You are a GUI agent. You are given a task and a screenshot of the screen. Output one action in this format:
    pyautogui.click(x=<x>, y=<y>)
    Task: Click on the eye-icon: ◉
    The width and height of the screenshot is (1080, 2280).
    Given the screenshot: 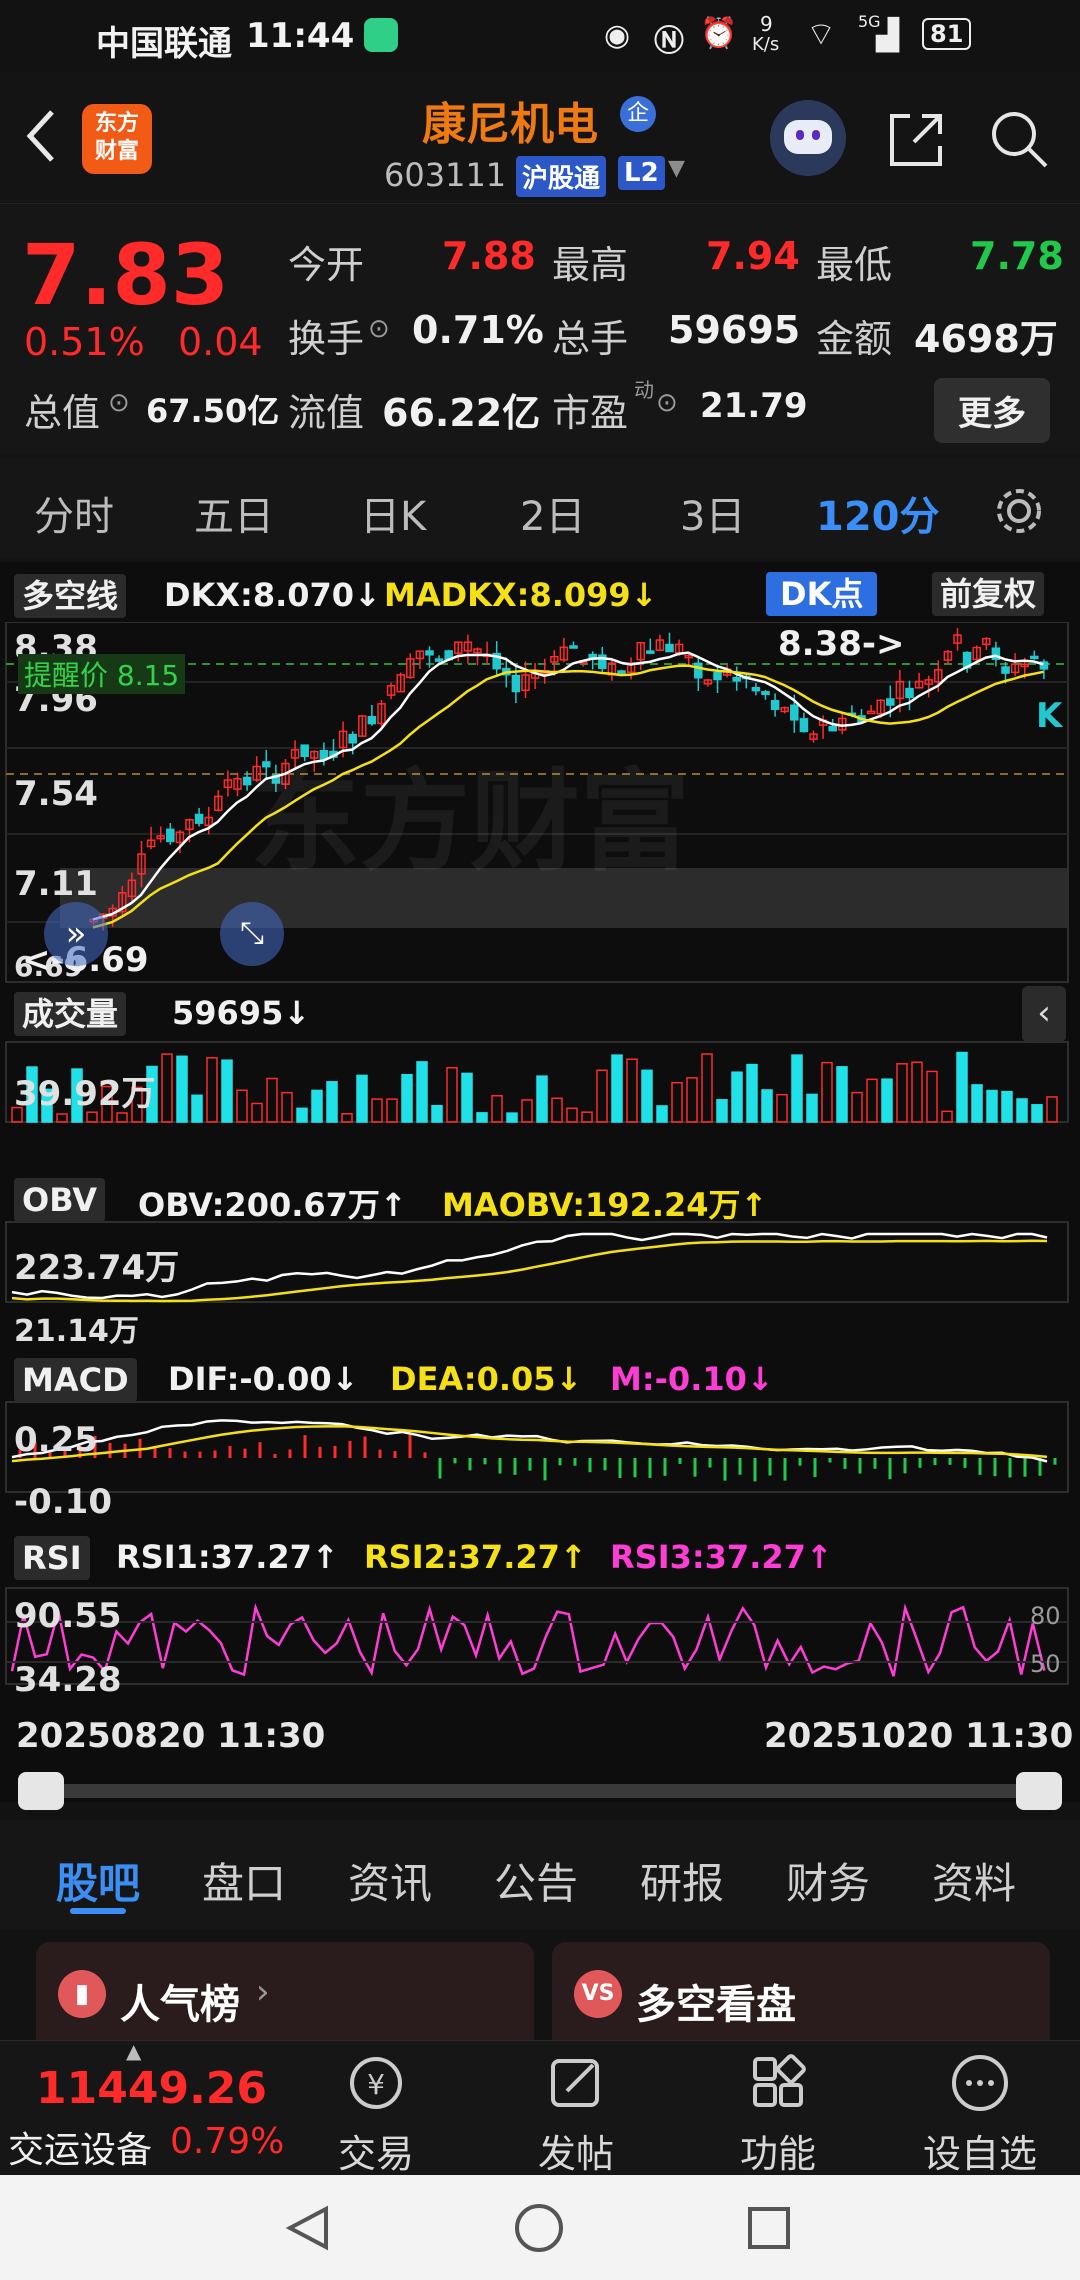 What is the action you would take?
    pyautogui.click(x=617, y=35)
    